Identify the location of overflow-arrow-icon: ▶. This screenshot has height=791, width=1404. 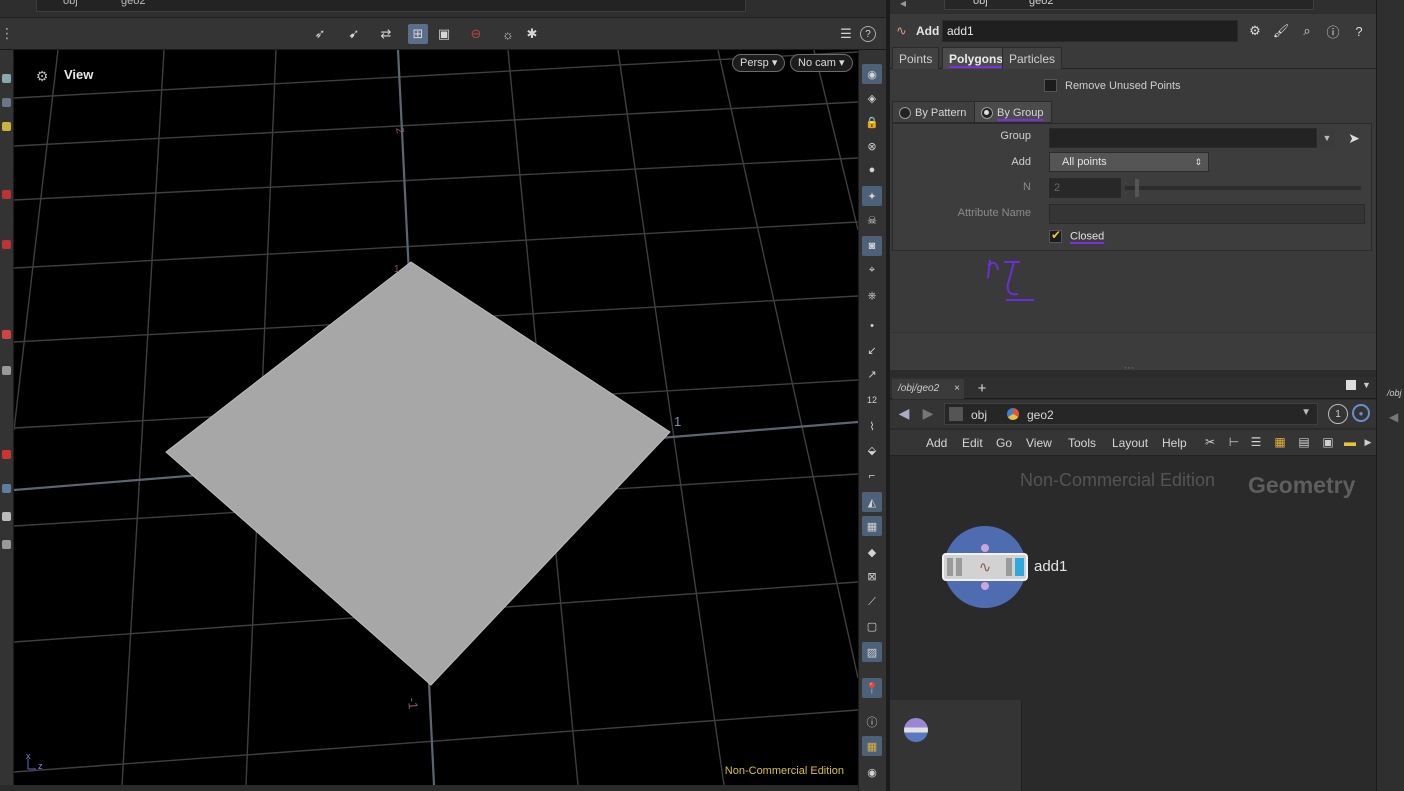
(1368, 442).